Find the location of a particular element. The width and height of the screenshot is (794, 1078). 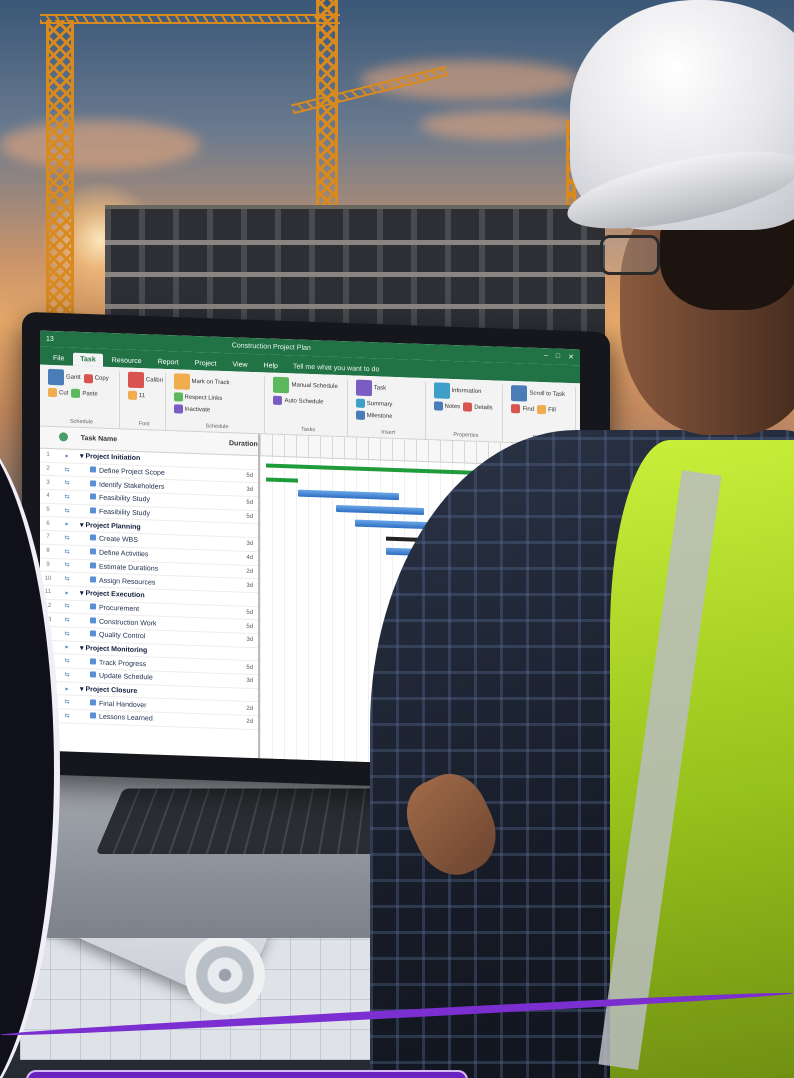

ribbon-group-4: Task Summary Milestone Insert is located at coordinates (388, 409).